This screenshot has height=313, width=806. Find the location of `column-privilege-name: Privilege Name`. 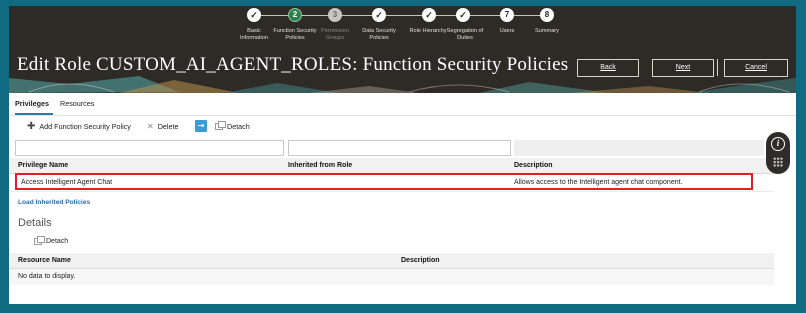

column-privilege-name: Privilege Name is located at coordinates (43, 165).